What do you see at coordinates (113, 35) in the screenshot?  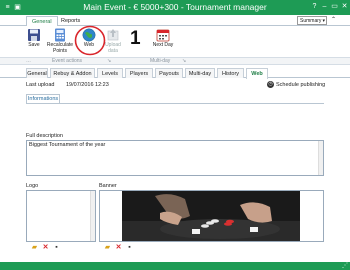 I see `upload-icon` at bounding box center [113, 35].